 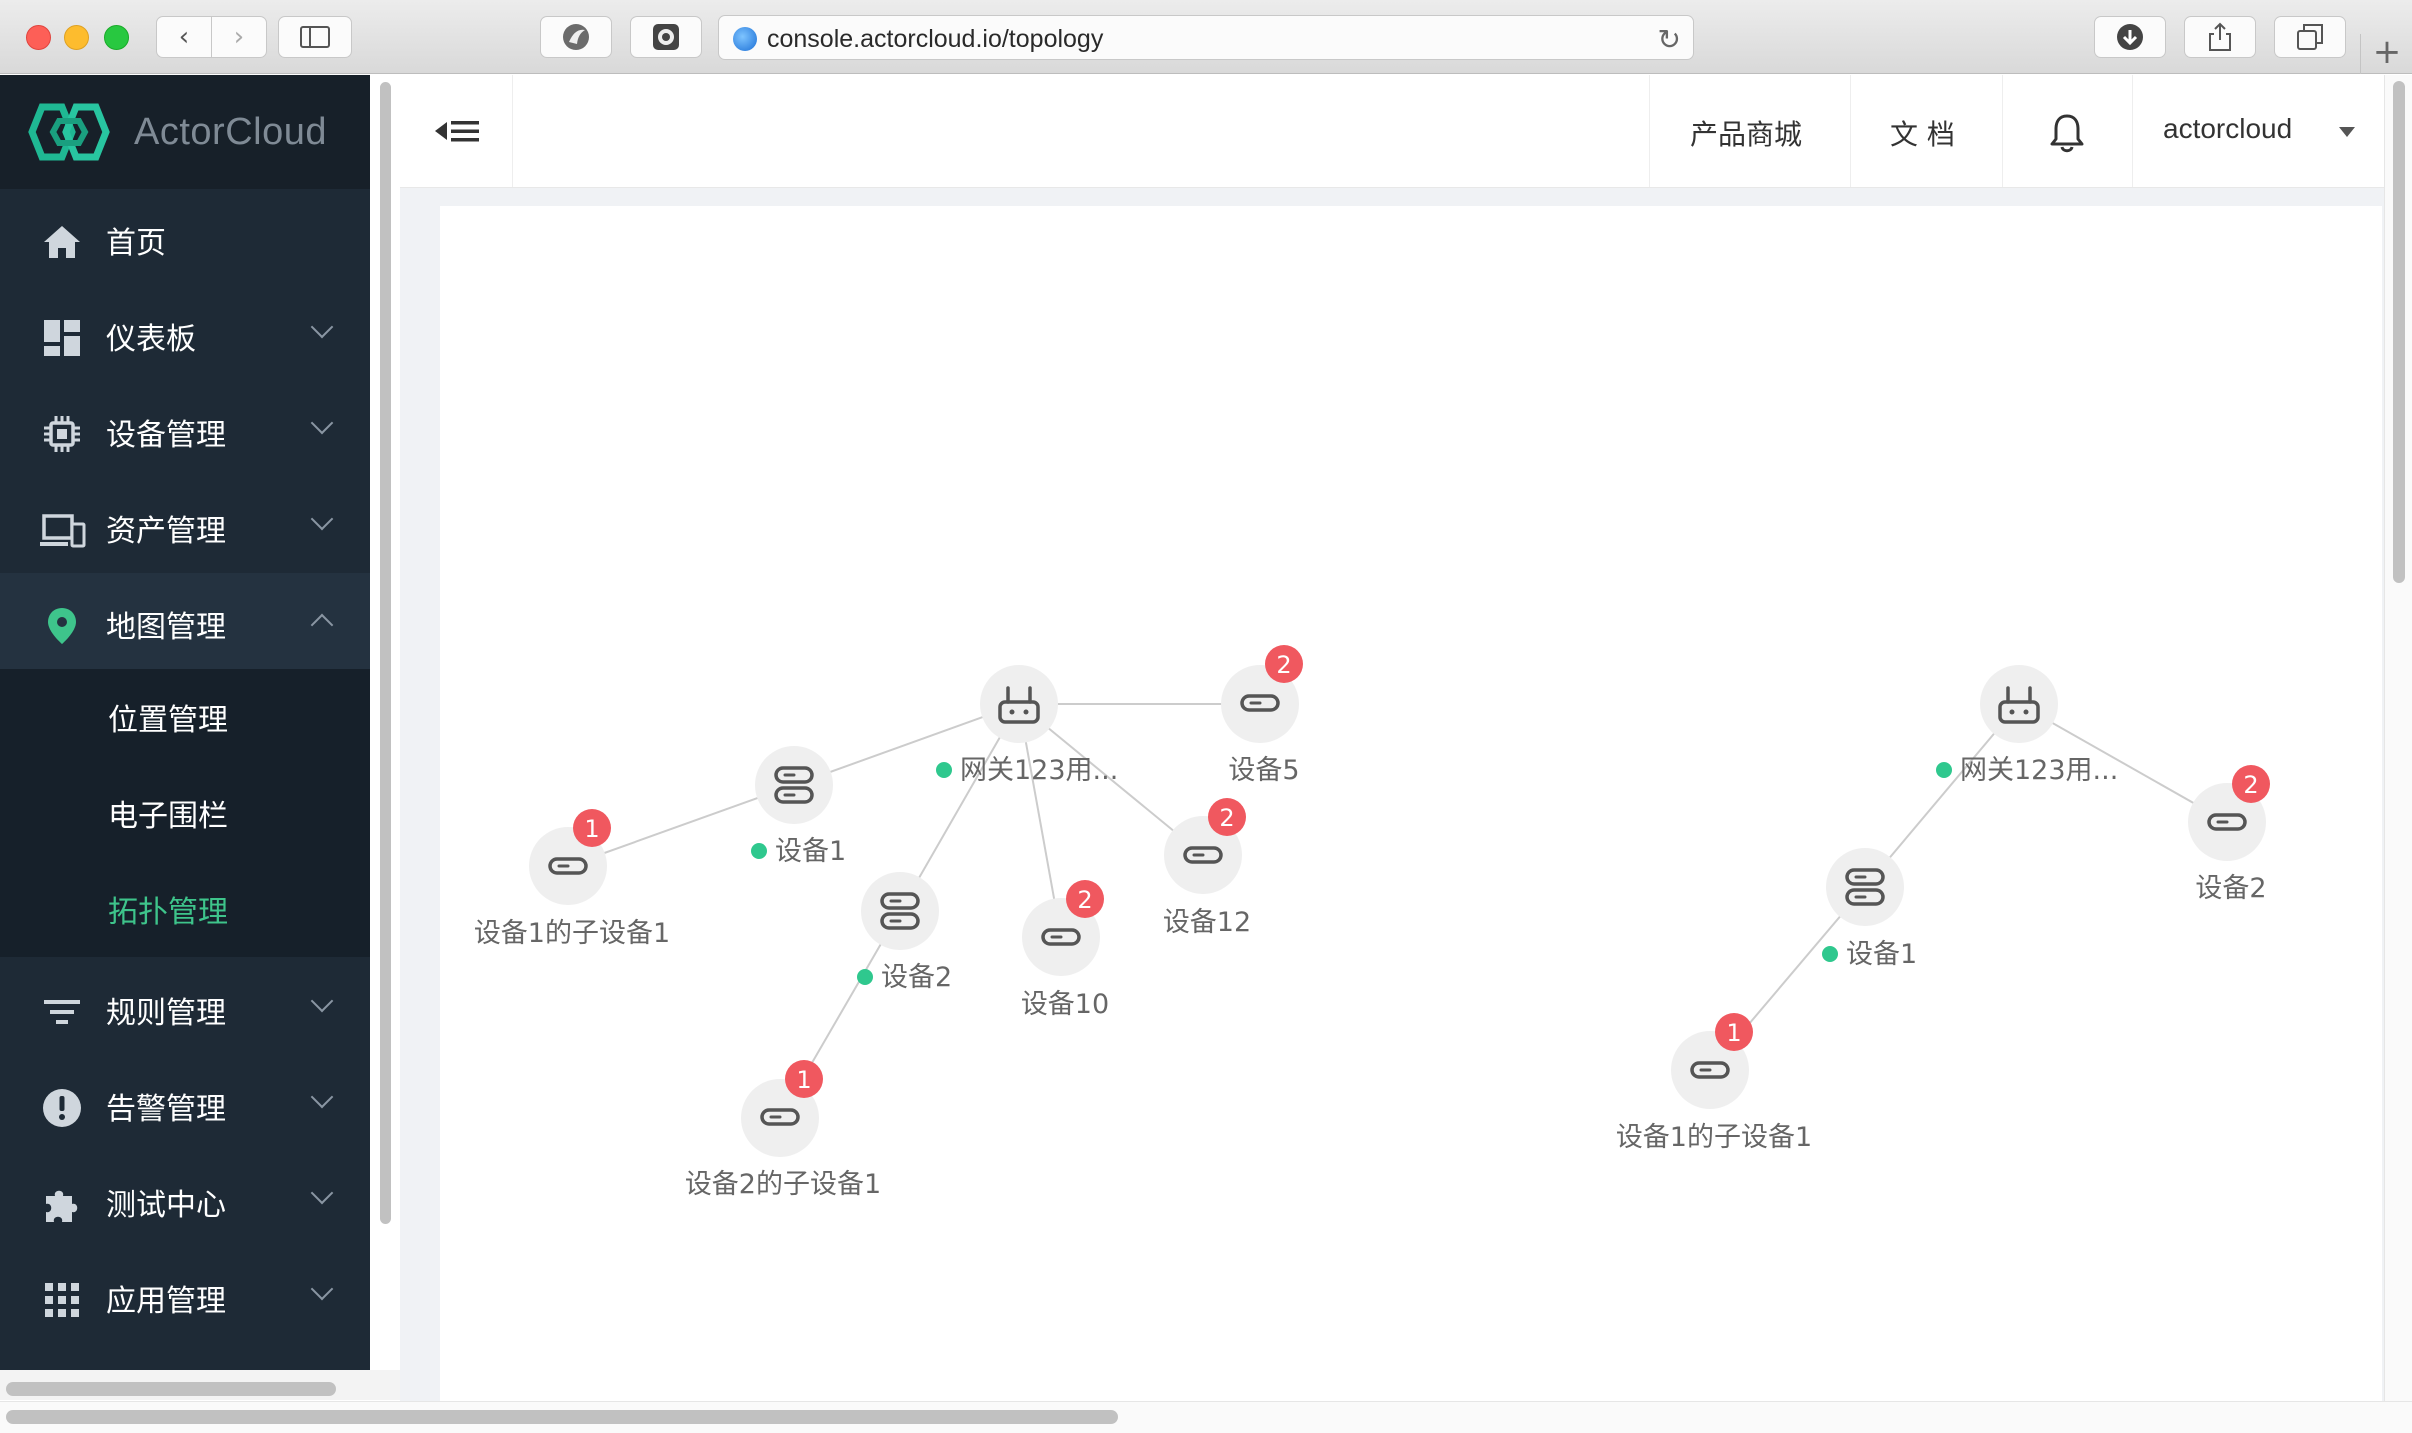 I want to click on chevron-right-icon: ›, so click(x=239, y=37).